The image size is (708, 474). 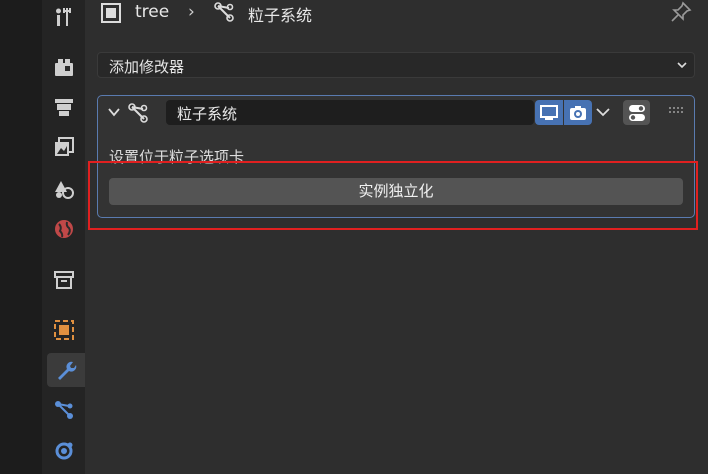 What do you see at coordinates (152, 12) in the screenshot?
I see `object-name: tree` at bounding box center [152, 12].